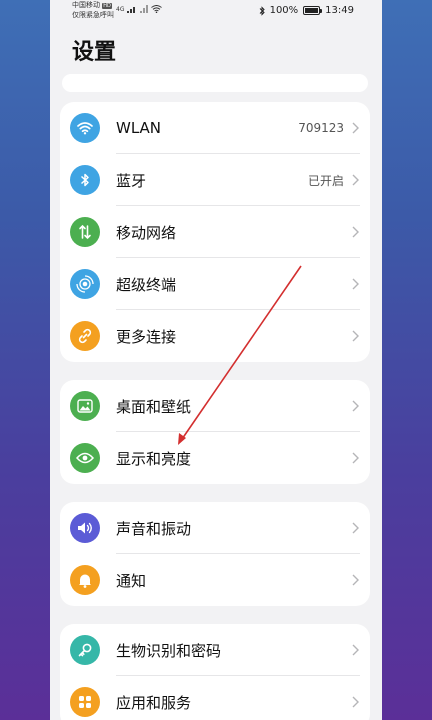 The height and width of the screenshot is (720, 432). I want to click on settings-item-label: 更多连接, so click(146, 336).